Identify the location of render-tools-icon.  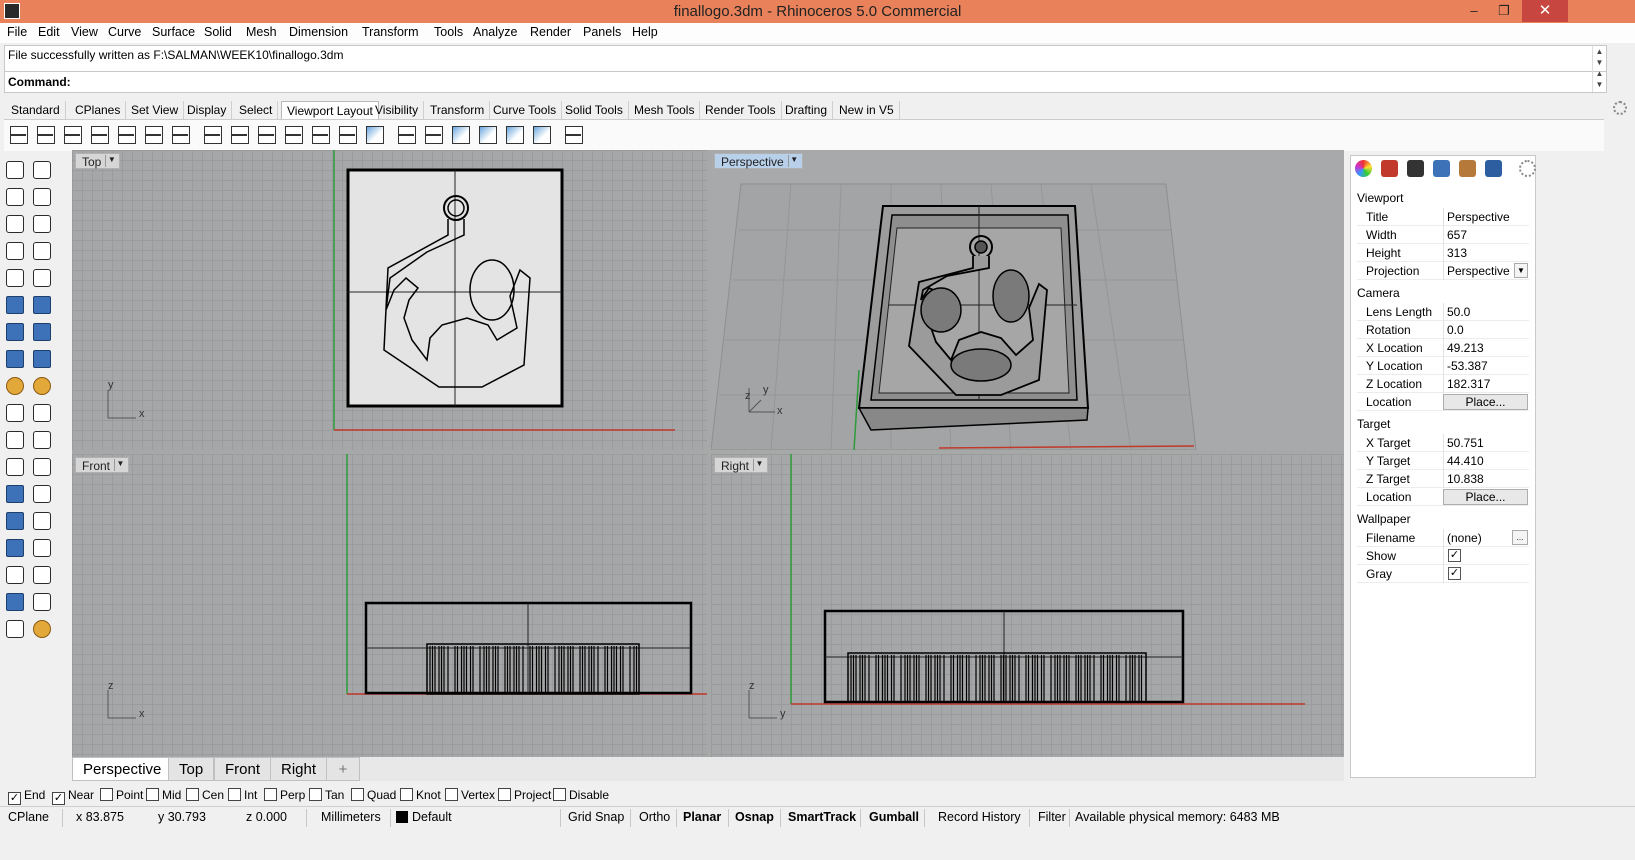
(1467, 168).